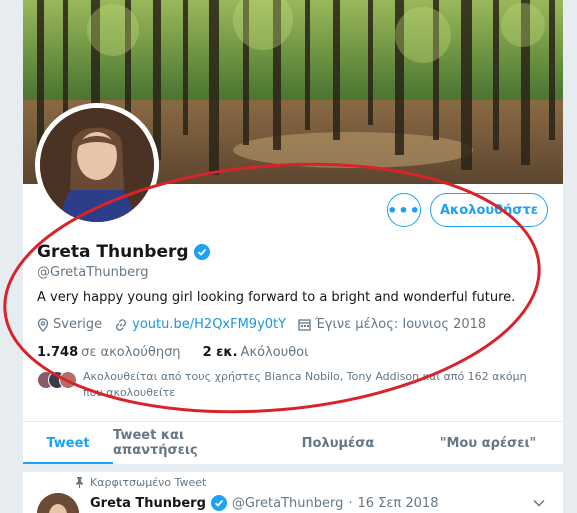 The image size is (577, 513). What do you see at coordinates (68, 443) in the screenshot?
I see `tab-tweets: Tweet` at bounding box center [68, 443].